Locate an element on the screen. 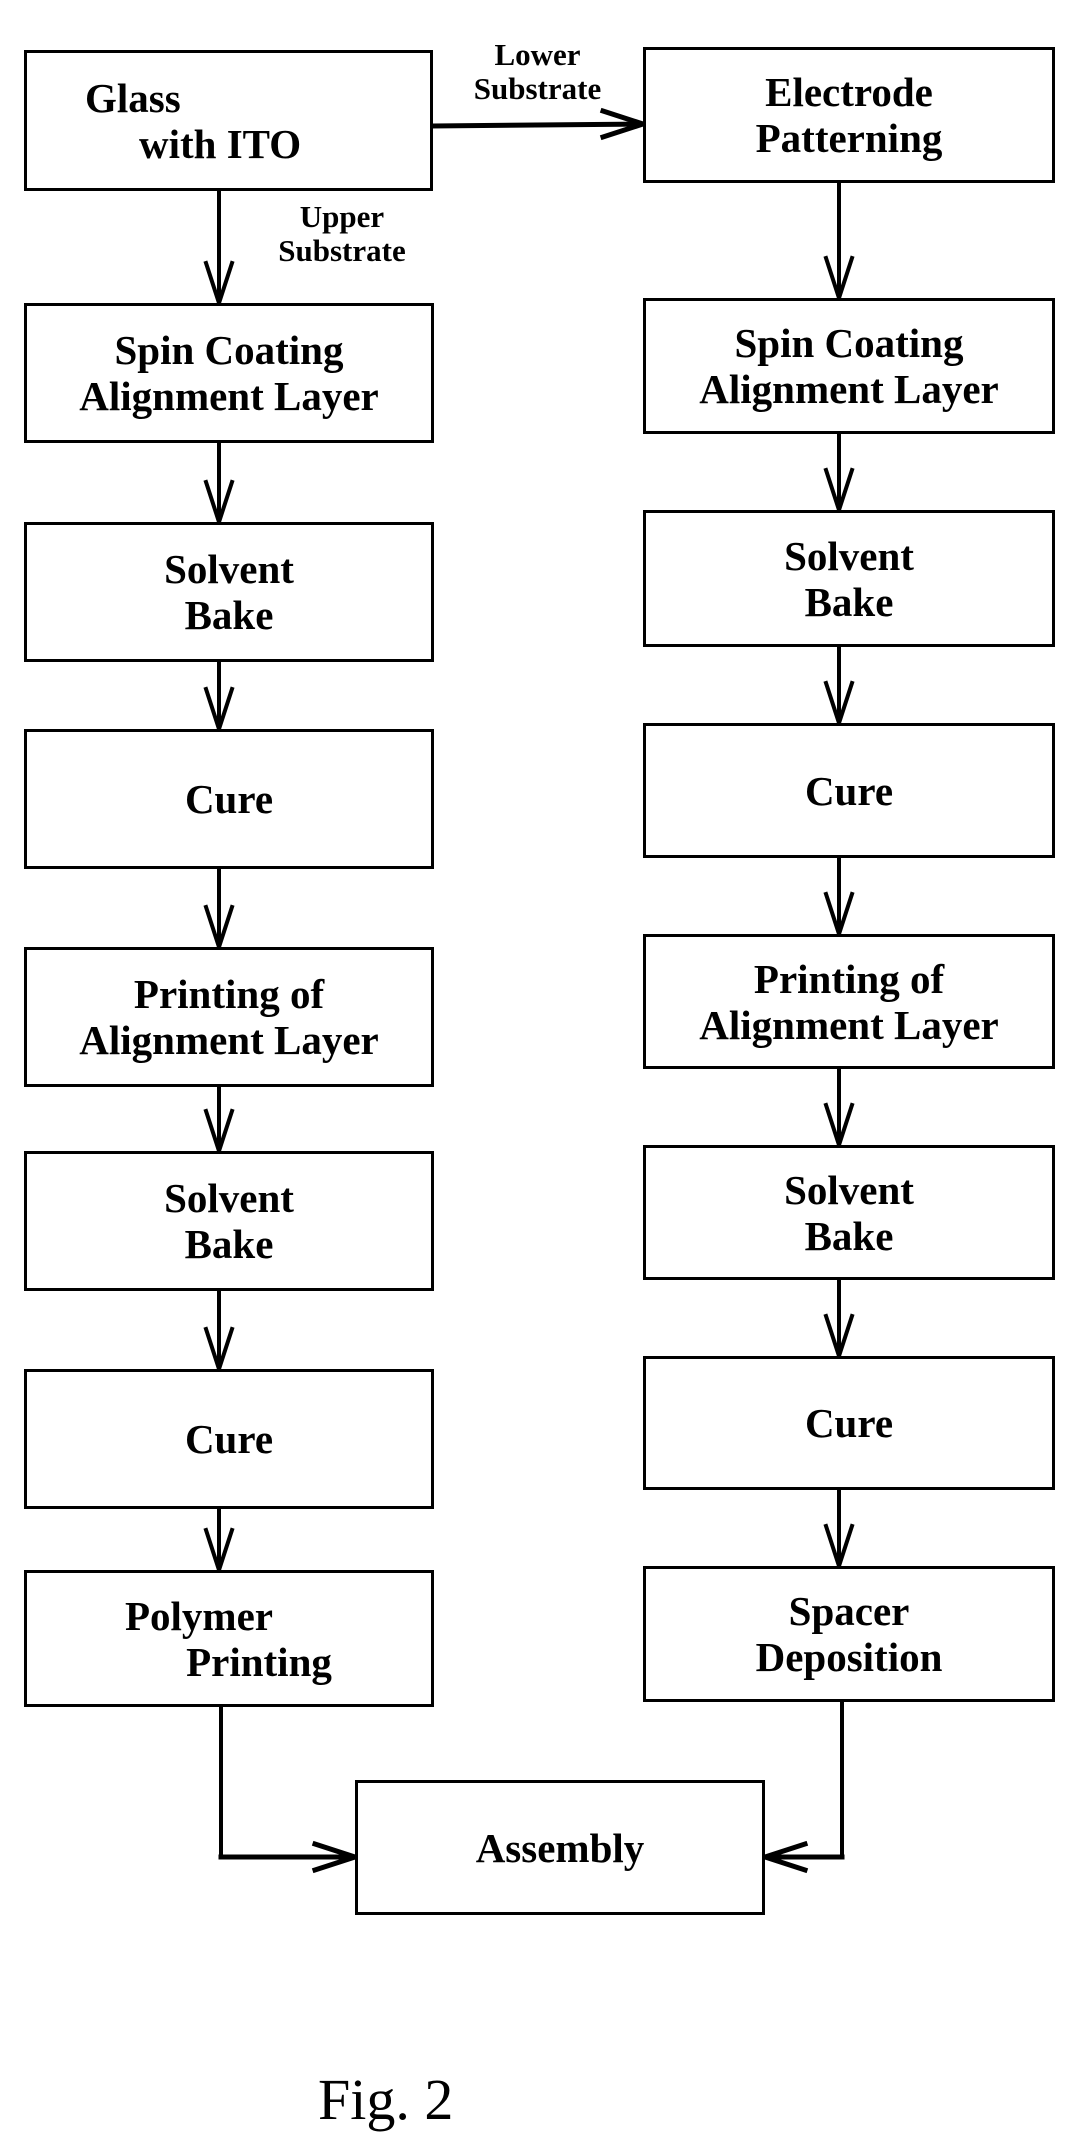  box-line: Deposition is located at coordinates (849, 1657).